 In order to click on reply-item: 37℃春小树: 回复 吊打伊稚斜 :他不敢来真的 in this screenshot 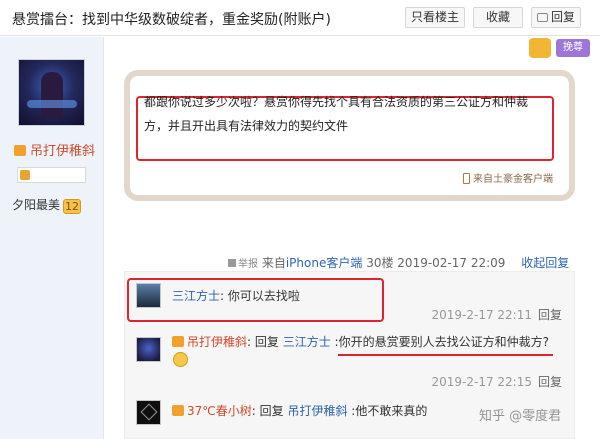, I will do `click(299, 410)`.